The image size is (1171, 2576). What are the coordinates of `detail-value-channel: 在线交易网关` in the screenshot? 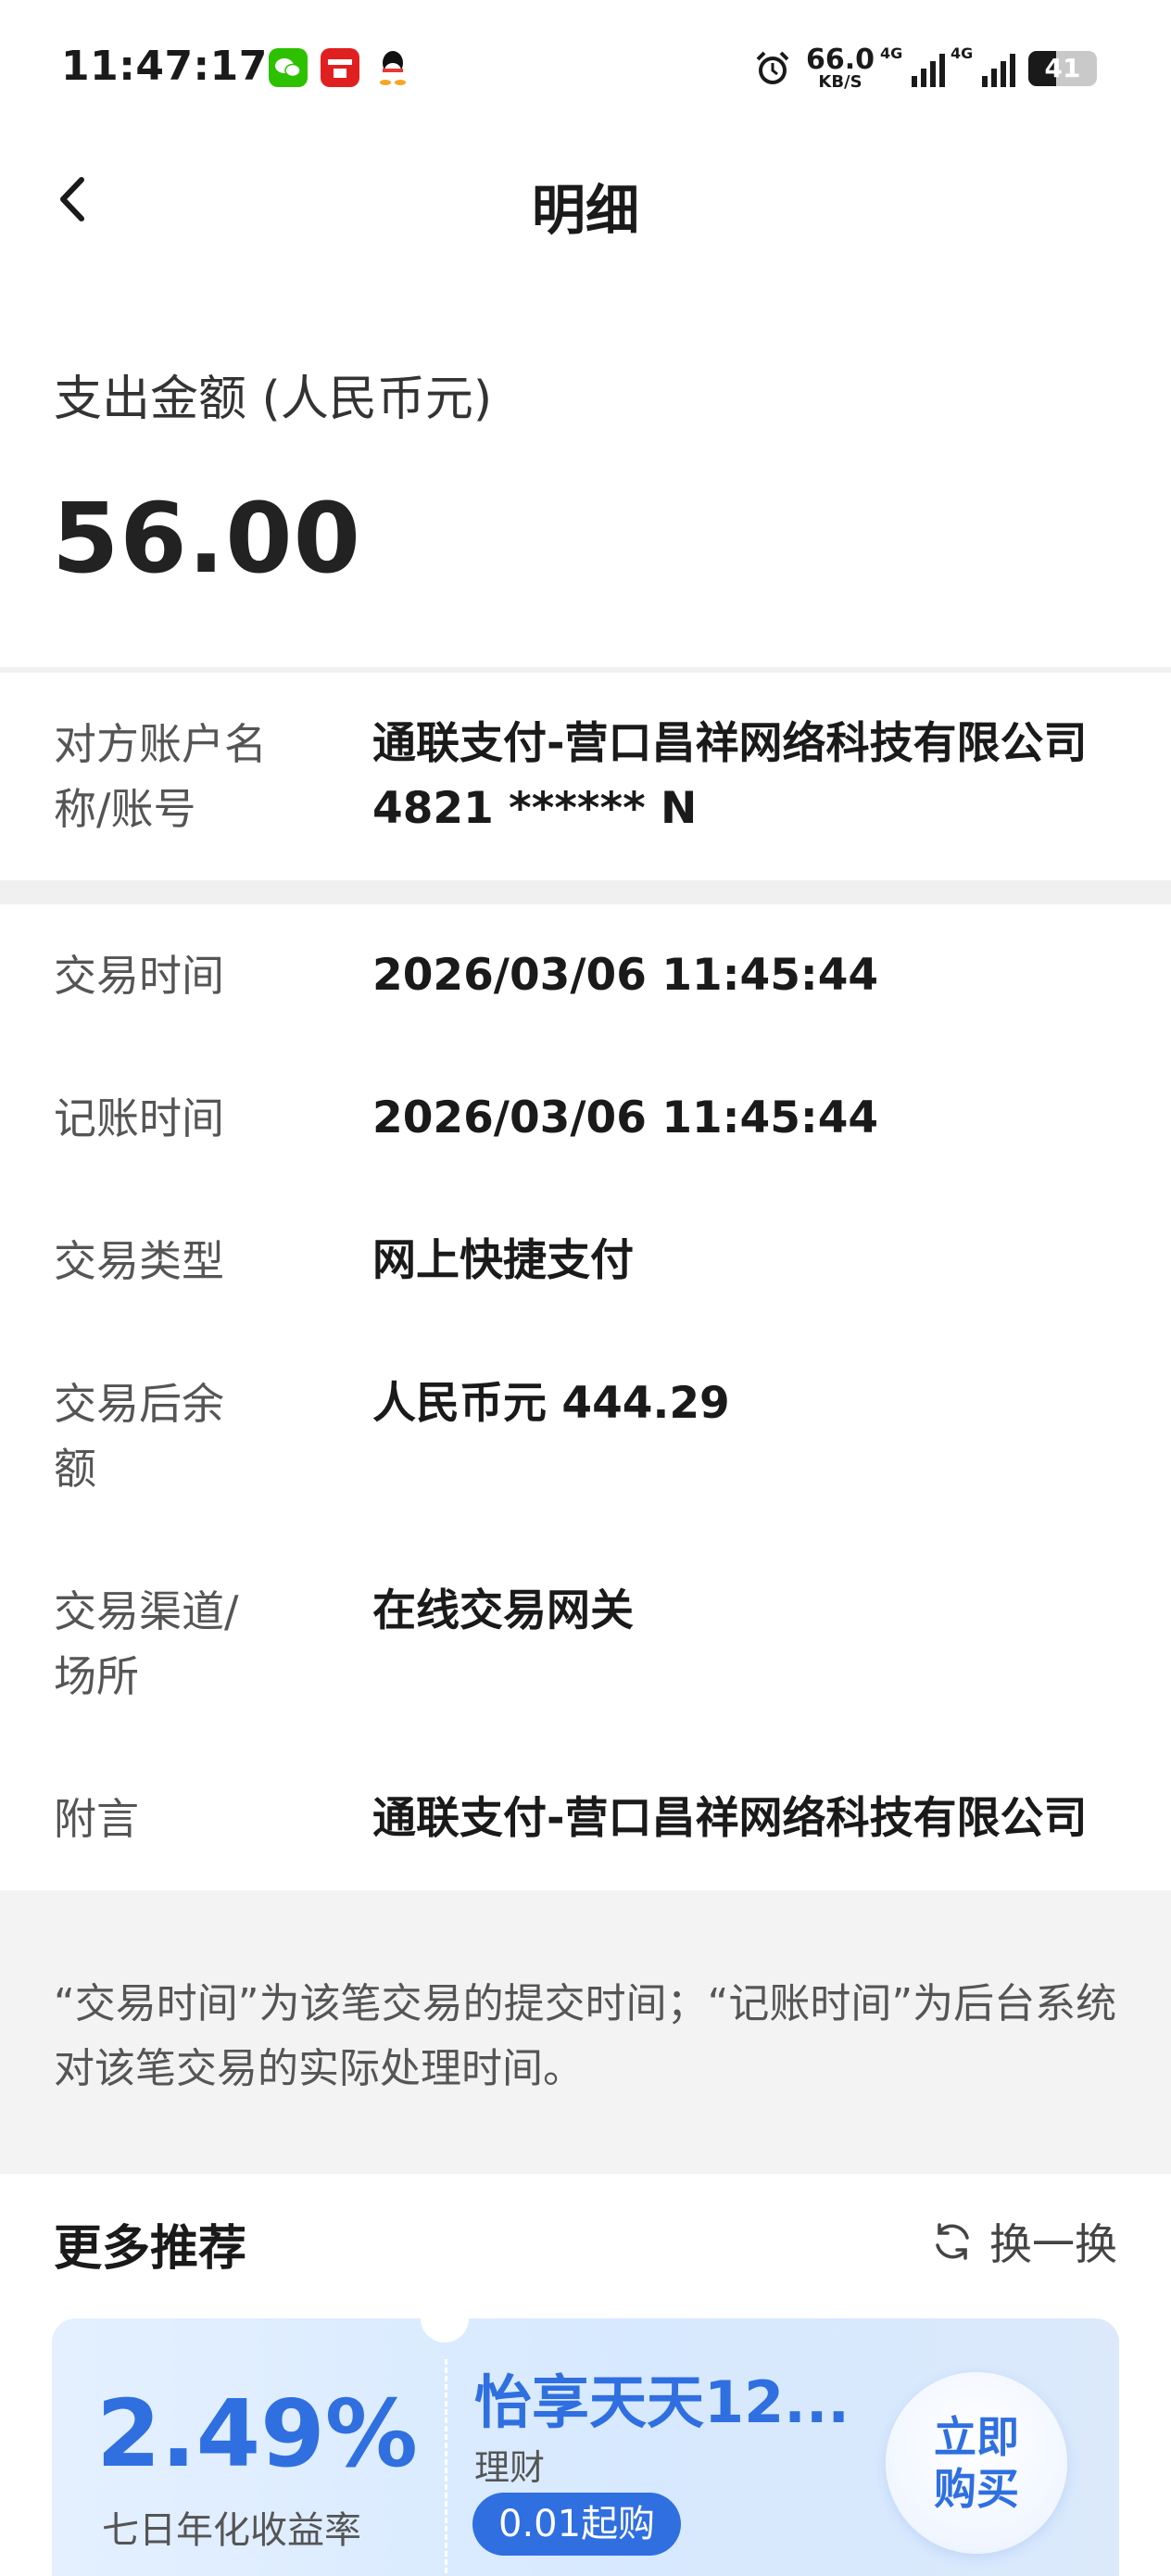 It's located at (503, 1611).